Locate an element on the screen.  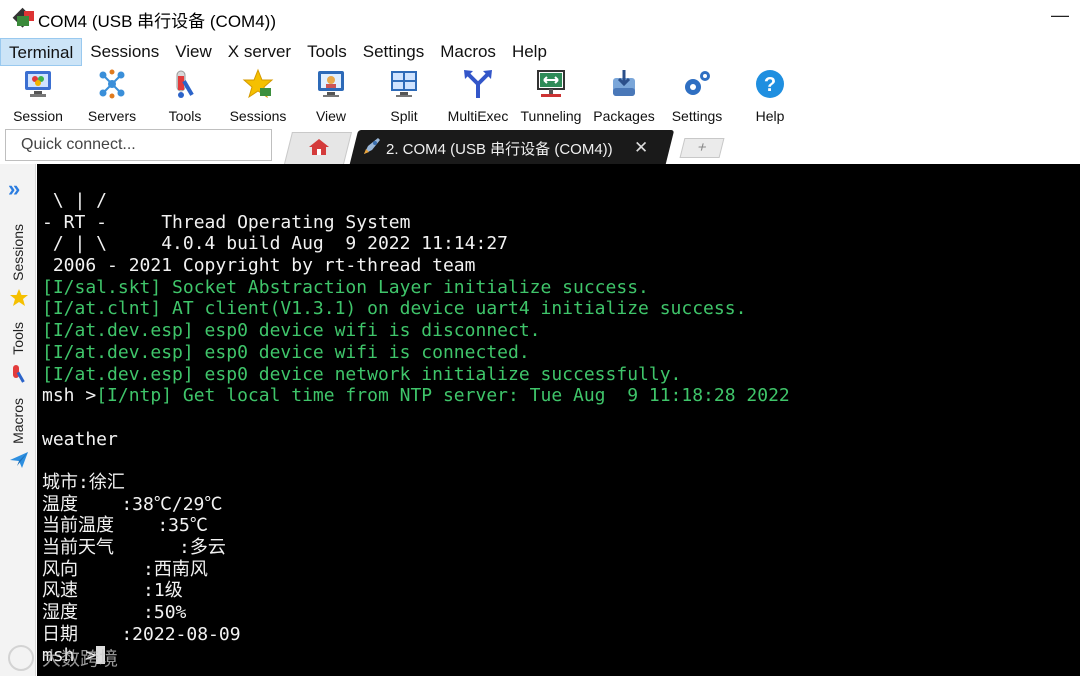
toolbar-label: Settings is located at coordinates (697, 116).